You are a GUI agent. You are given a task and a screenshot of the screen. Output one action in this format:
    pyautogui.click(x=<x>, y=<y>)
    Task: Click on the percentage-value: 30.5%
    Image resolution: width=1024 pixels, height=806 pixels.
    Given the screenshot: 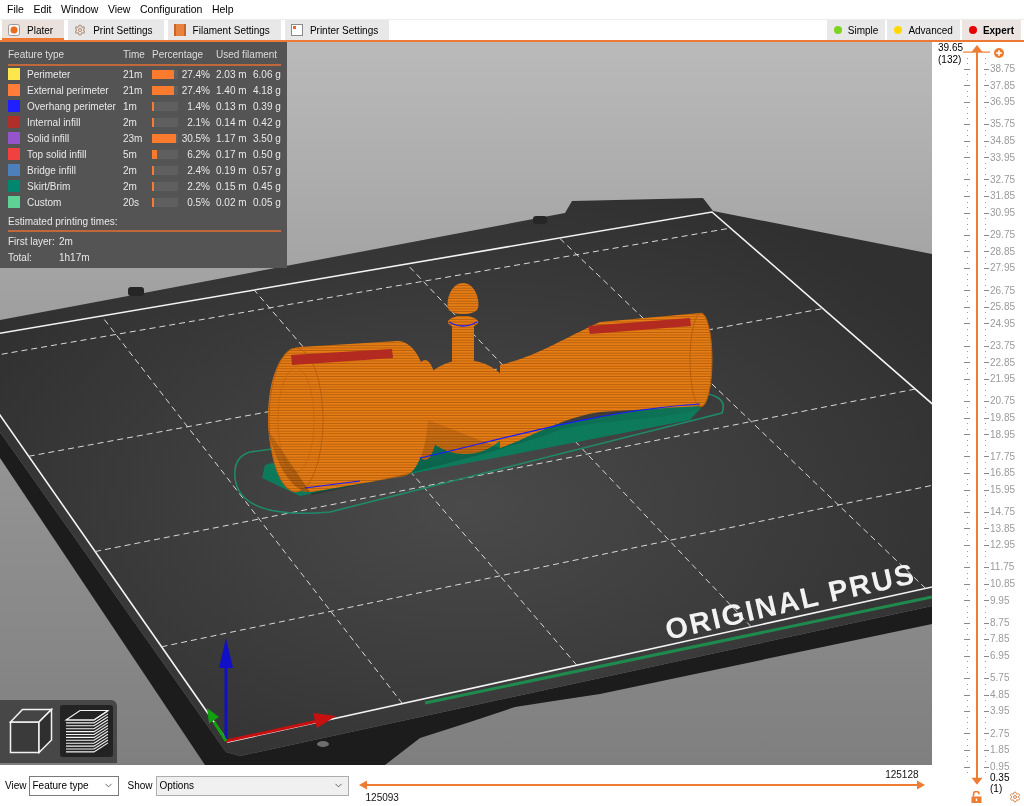 What is the action you would take?
    pyautogui.click(x=195, y=138)
    